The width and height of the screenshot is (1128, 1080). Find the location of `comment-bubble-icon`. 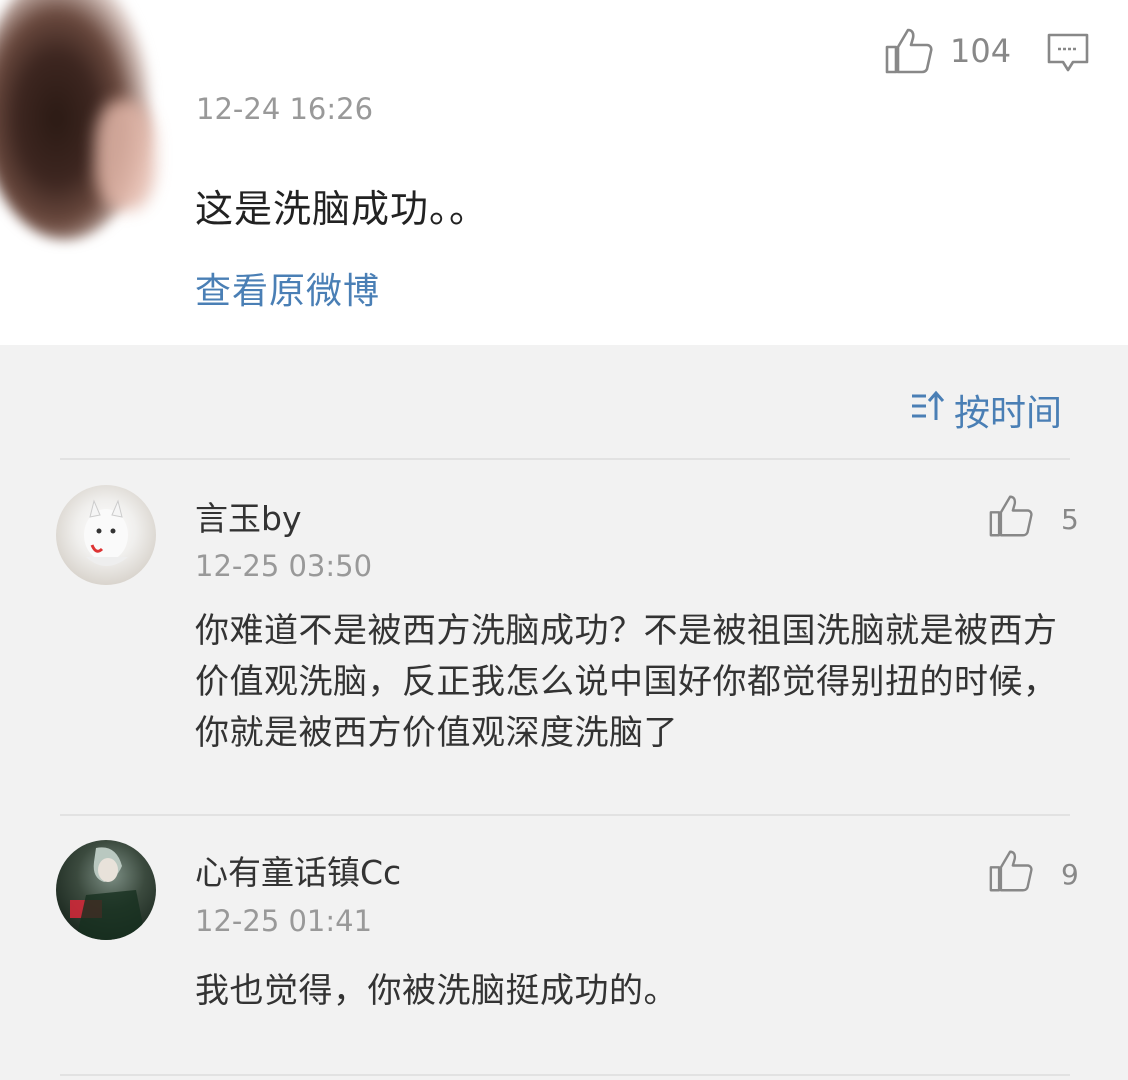

comment-bubble-icon is located at coordinates (1068, 53).